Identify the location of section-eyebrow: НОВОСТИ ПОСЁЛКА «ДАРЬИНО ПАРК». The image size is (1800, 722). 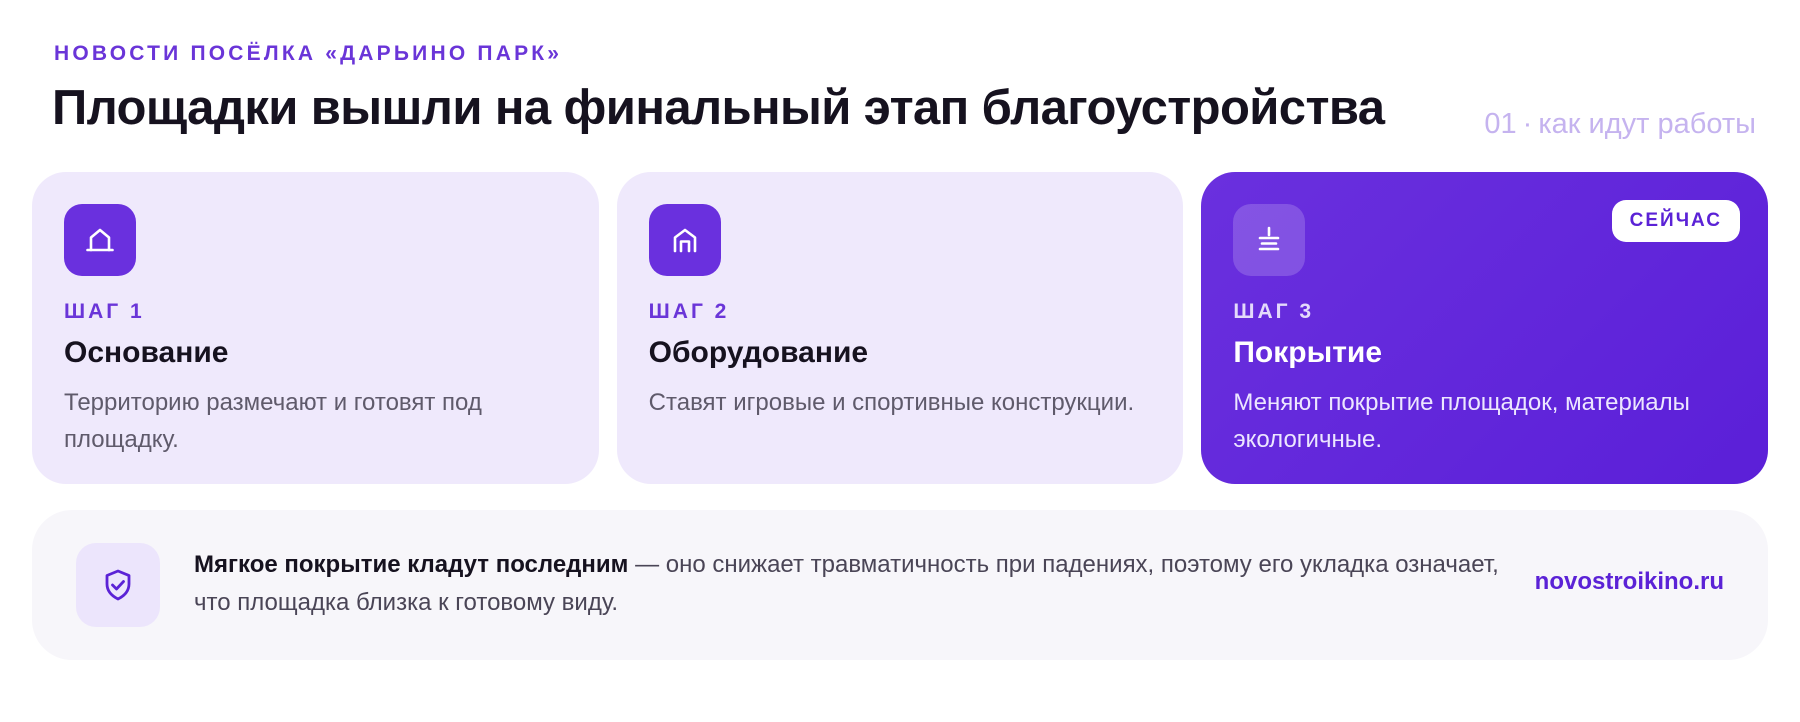
(308, 53).